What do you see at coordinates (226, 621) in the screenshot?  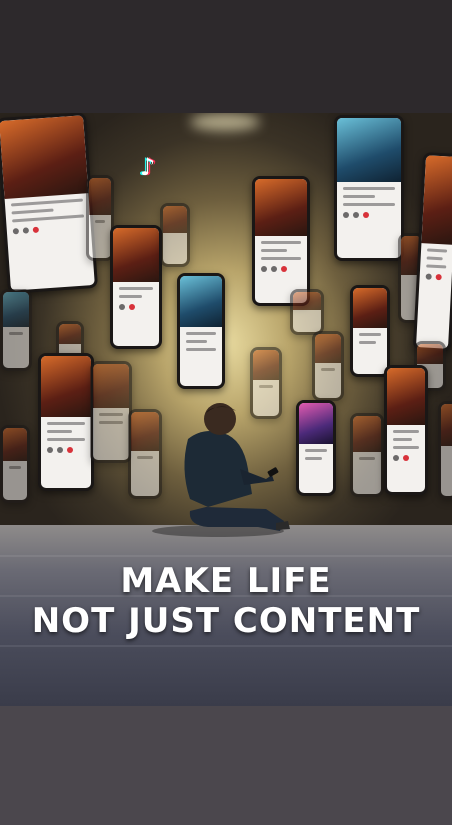 I see `headline-line-2: NOT JUST CONTENT` at bounding box center [226, 621].